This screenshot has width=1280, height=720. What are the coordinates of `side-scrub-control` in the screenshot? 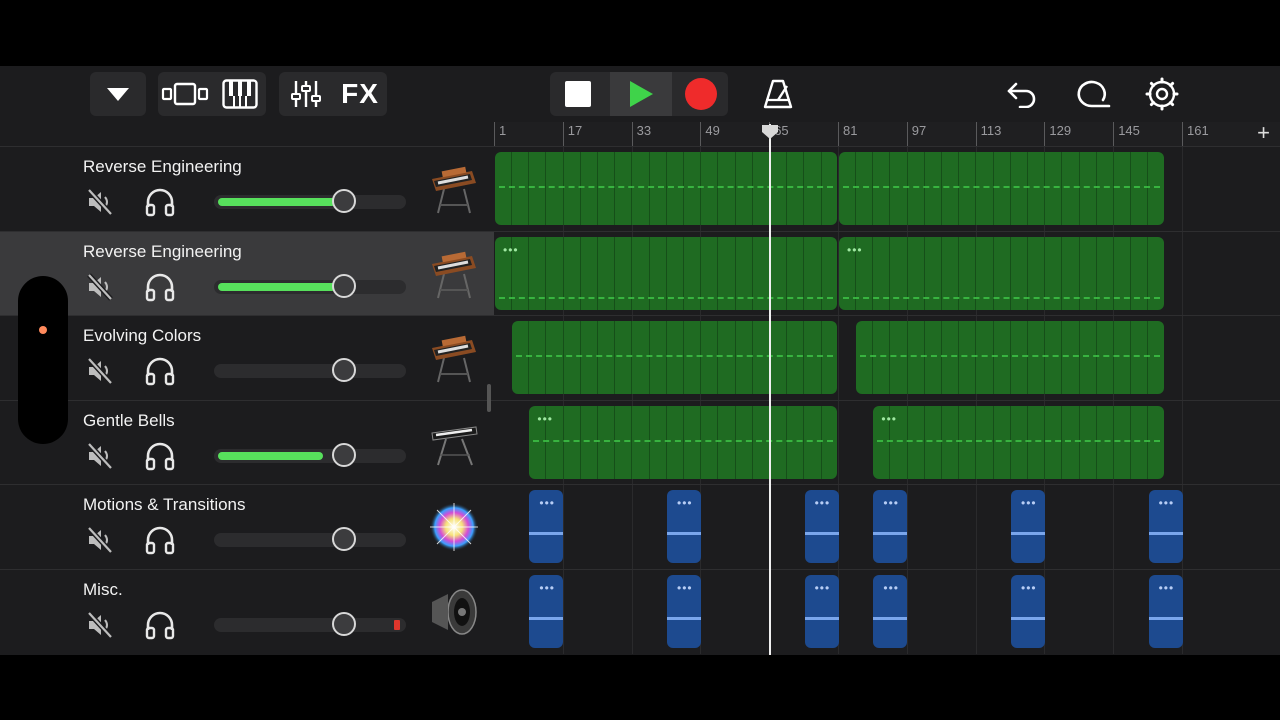 It's located at (43, 360).